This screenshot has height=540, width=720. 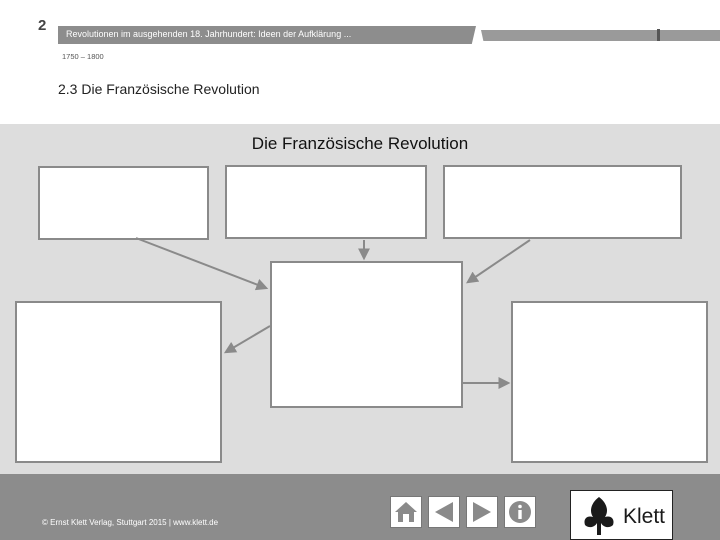 What do you see at coordinates (609, 382) in the screenshot?
I see `bottom-right-box` at bounding box center [609, 382].